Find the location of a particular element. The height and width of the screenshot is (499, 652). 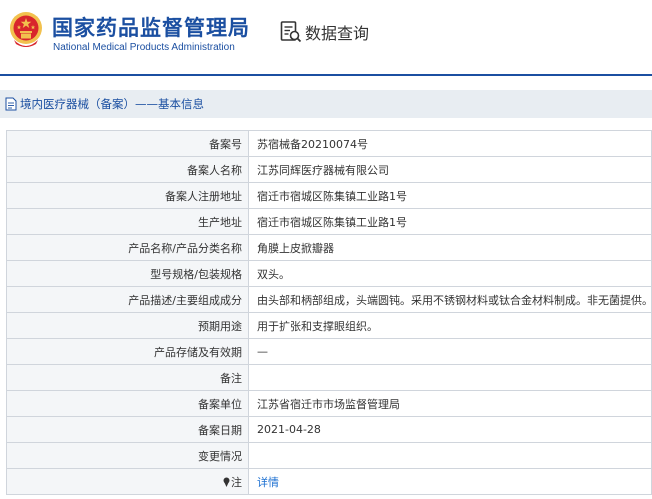

table-row: 变更情况 is located at coordinates (329, 455).